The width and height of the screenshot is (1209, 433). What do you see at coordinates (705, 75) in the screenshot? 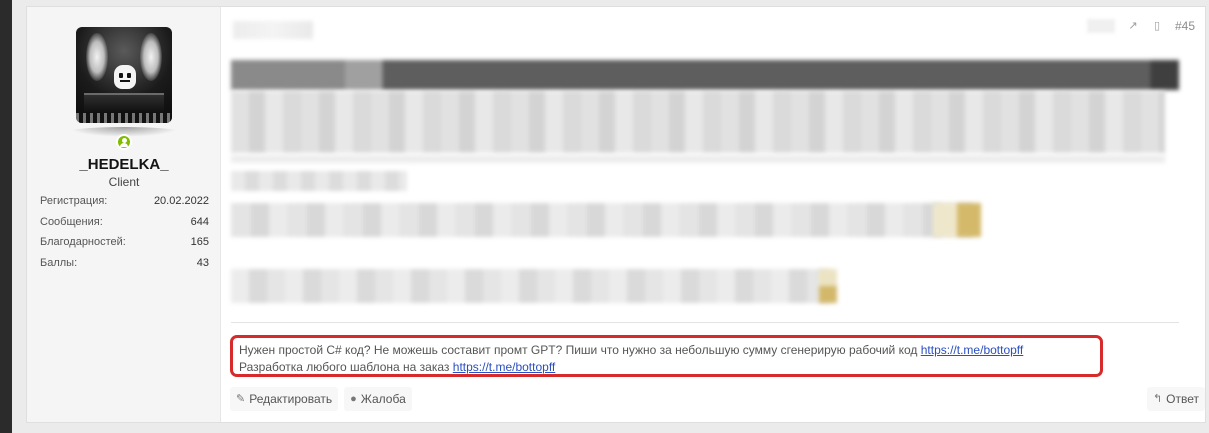
I see `quote-header-redacted` at bounding box center [705, 75].